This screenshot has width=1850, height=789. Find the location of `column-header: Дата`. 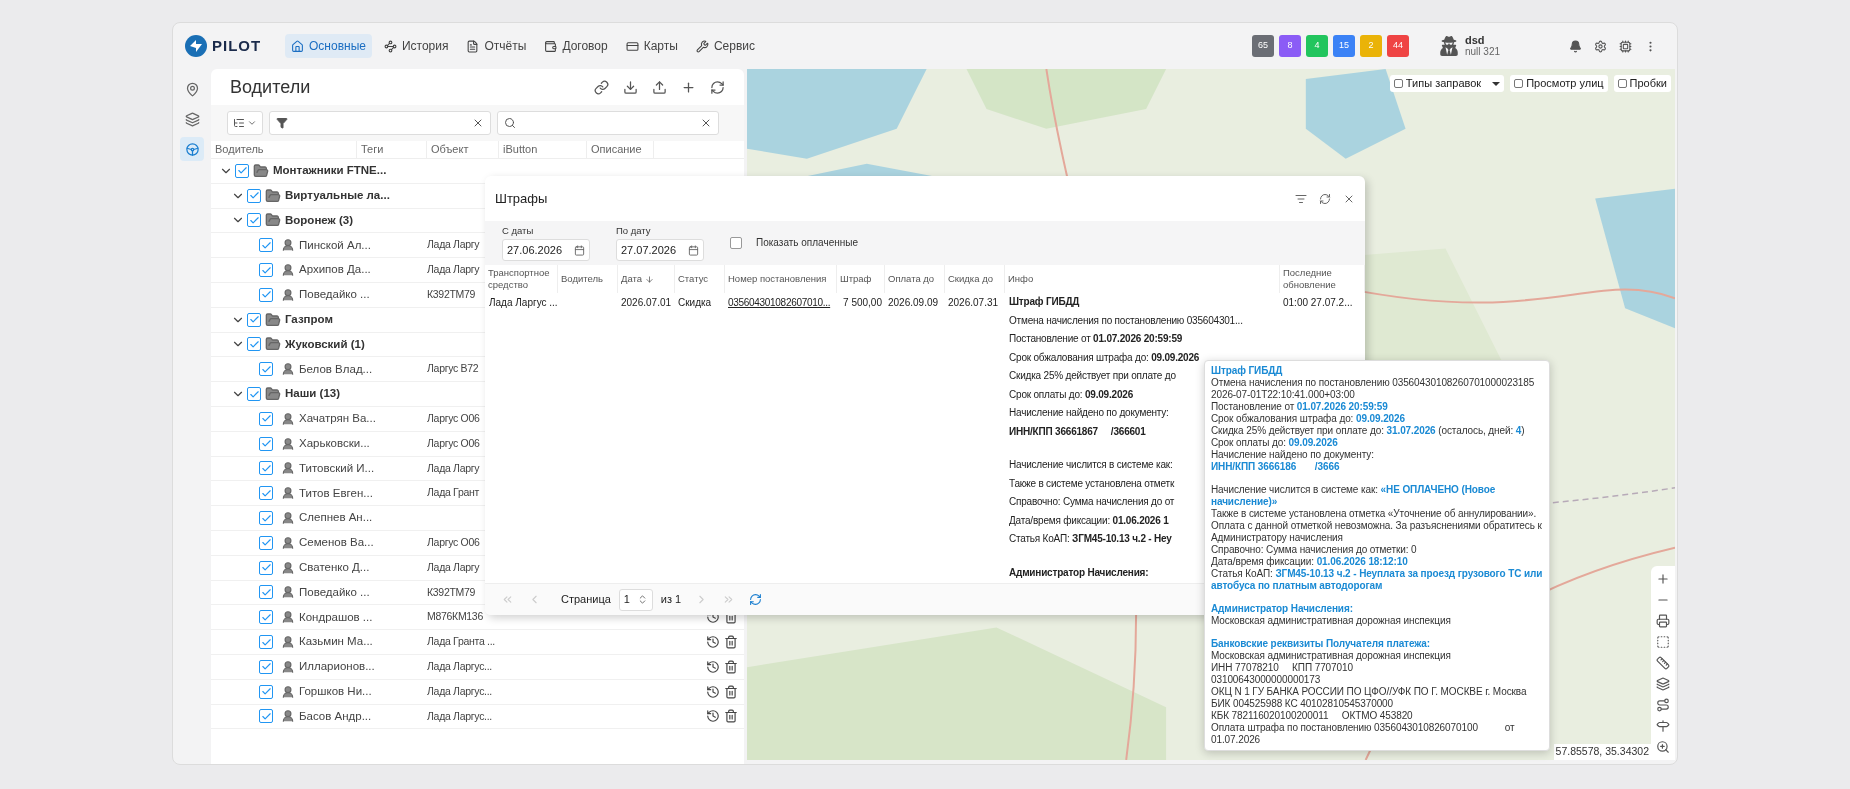

column-header: Дата is located at coordinates (646, 279).